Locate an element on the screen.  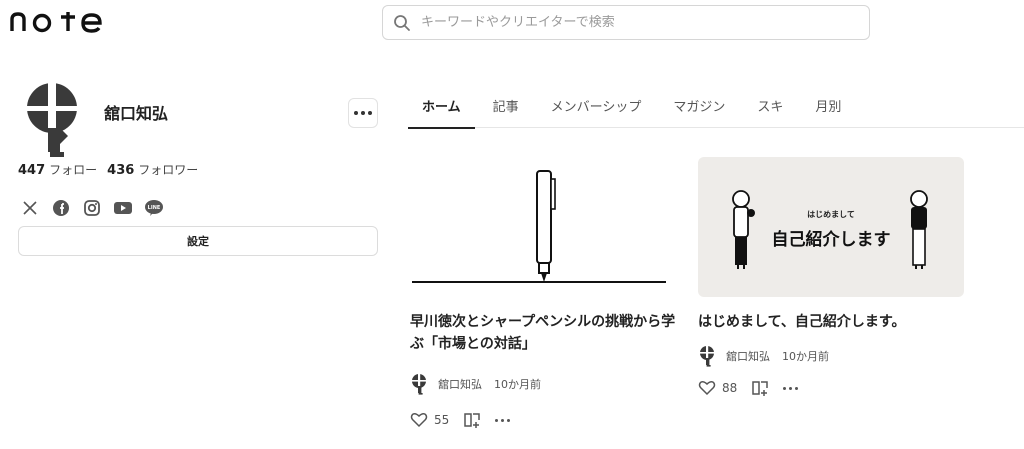
note-logo-icon is located at coordinates (56, 22).